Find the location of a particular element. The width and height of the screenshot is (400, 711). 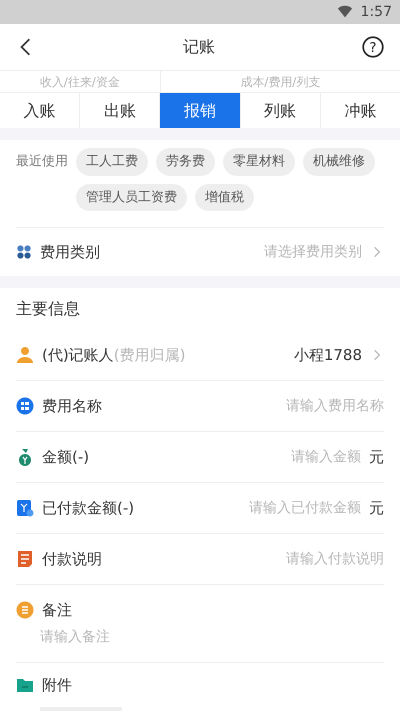

field-label: 金额(-) is located at coordinates (66, 457).